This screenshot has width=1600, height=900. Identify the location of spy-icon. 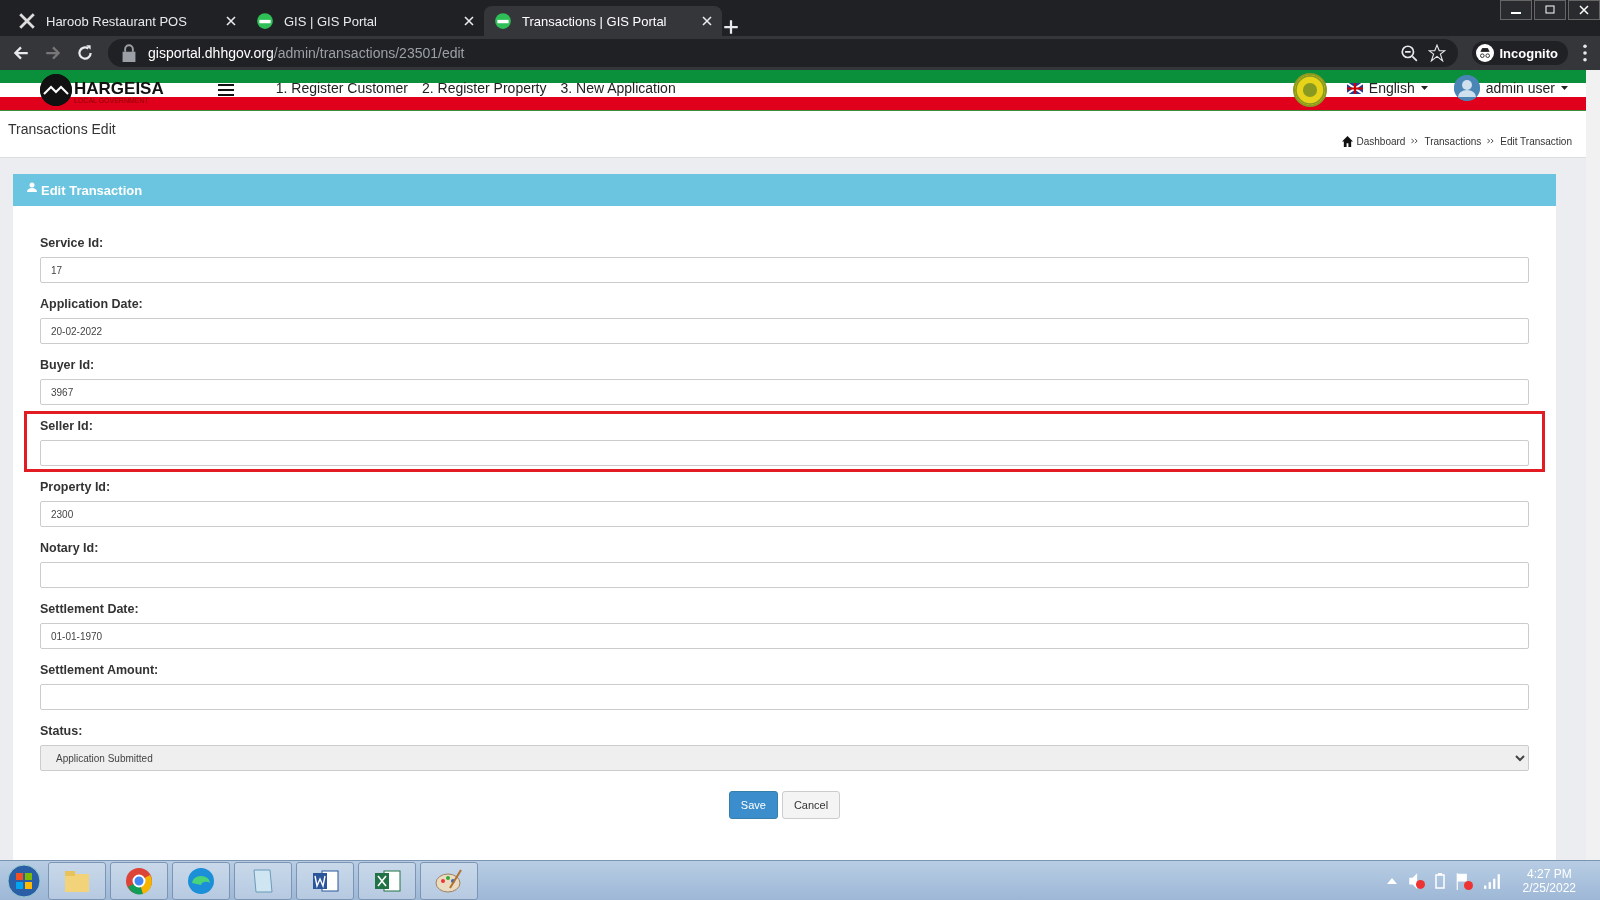
(1484, 53).